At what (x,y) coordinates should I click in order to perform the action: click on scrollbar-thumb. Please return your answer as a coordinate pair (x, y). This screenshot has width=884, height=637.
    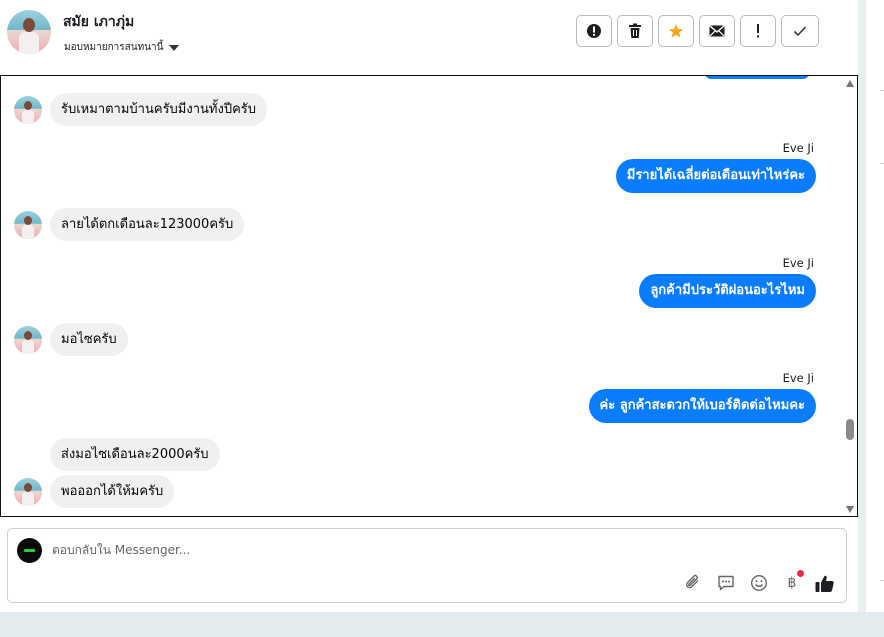
    Looking at the image, I should click on (850, 429).